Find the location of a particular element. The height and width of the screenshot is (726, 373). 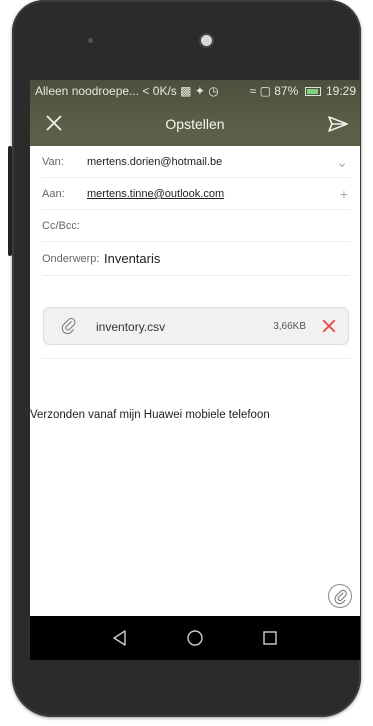

subject-row: Onderwerp: Inventaris is located at coordinates (196, 259).